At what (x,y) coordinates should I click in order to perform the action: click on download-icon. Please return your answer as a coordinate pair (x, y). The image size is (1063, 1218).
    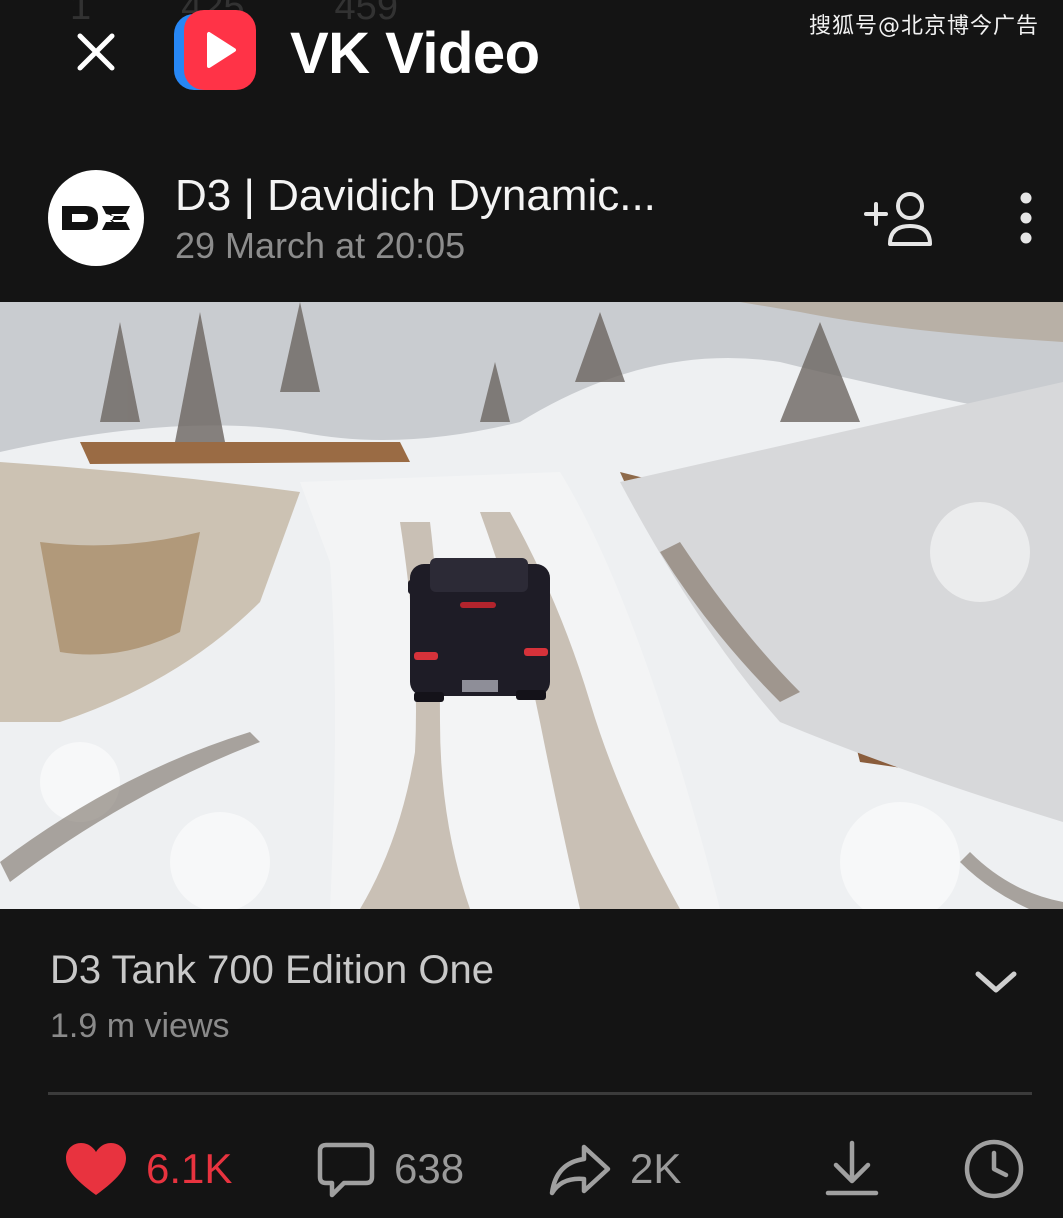
    Looking at the image, I should click on (852, 1168).